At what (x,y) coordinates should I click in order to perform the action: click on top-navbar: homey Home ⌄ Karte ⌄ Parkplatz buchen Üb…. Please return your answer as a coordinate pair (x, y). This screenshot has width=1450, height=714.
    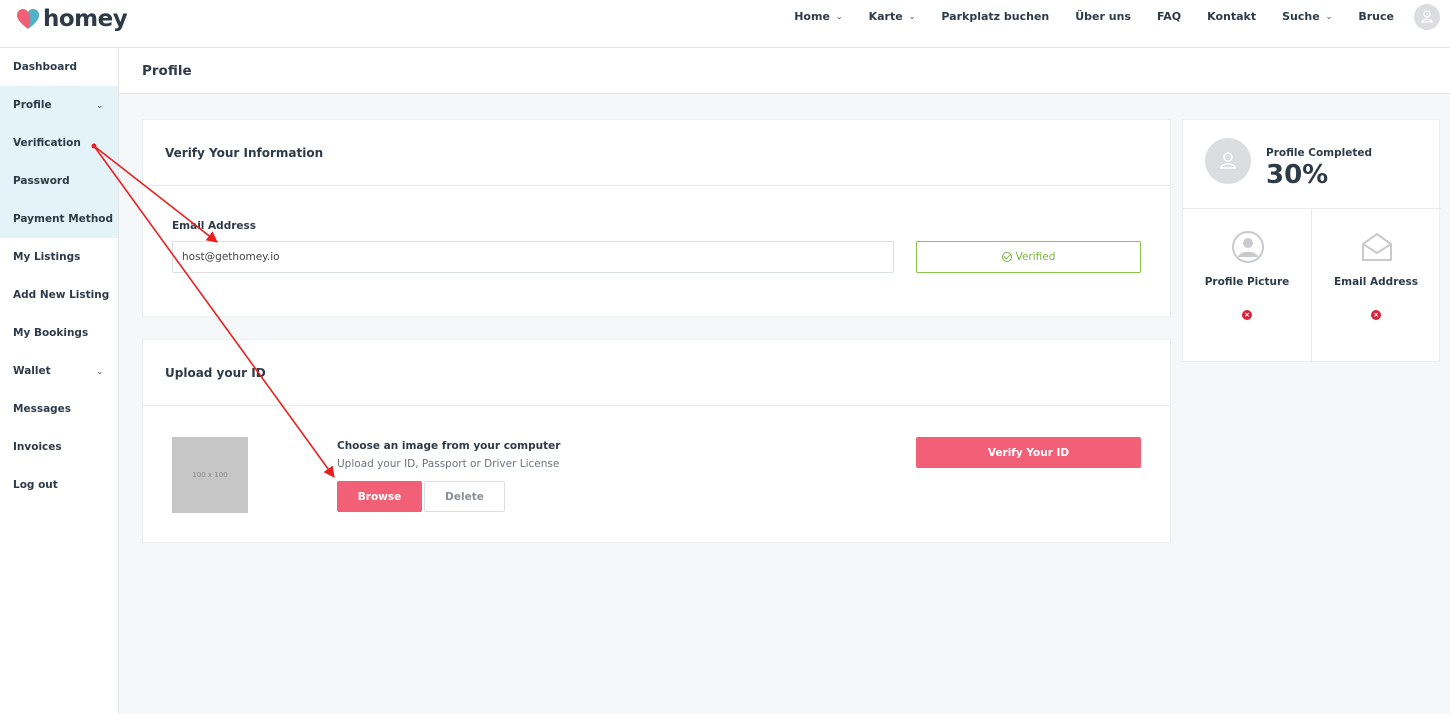
    Looking at the image, I should click on (725, 24).